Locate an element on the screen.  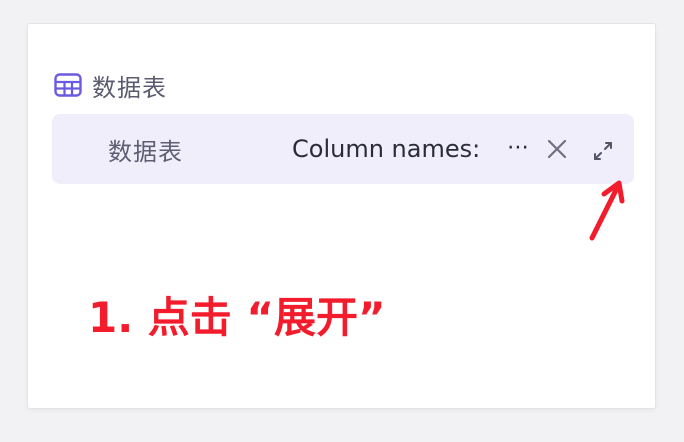
clear-button is located at coordinates (557, 149).